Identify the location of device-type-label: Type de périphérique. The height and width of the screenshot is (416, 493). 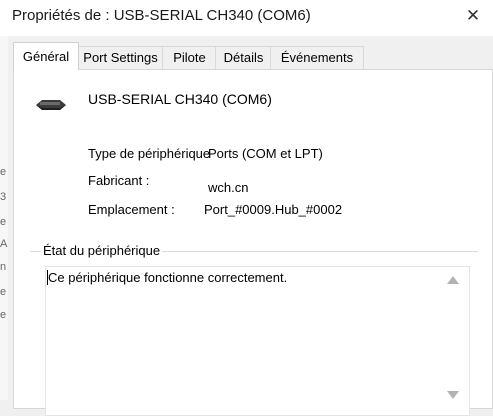
(149, 153).